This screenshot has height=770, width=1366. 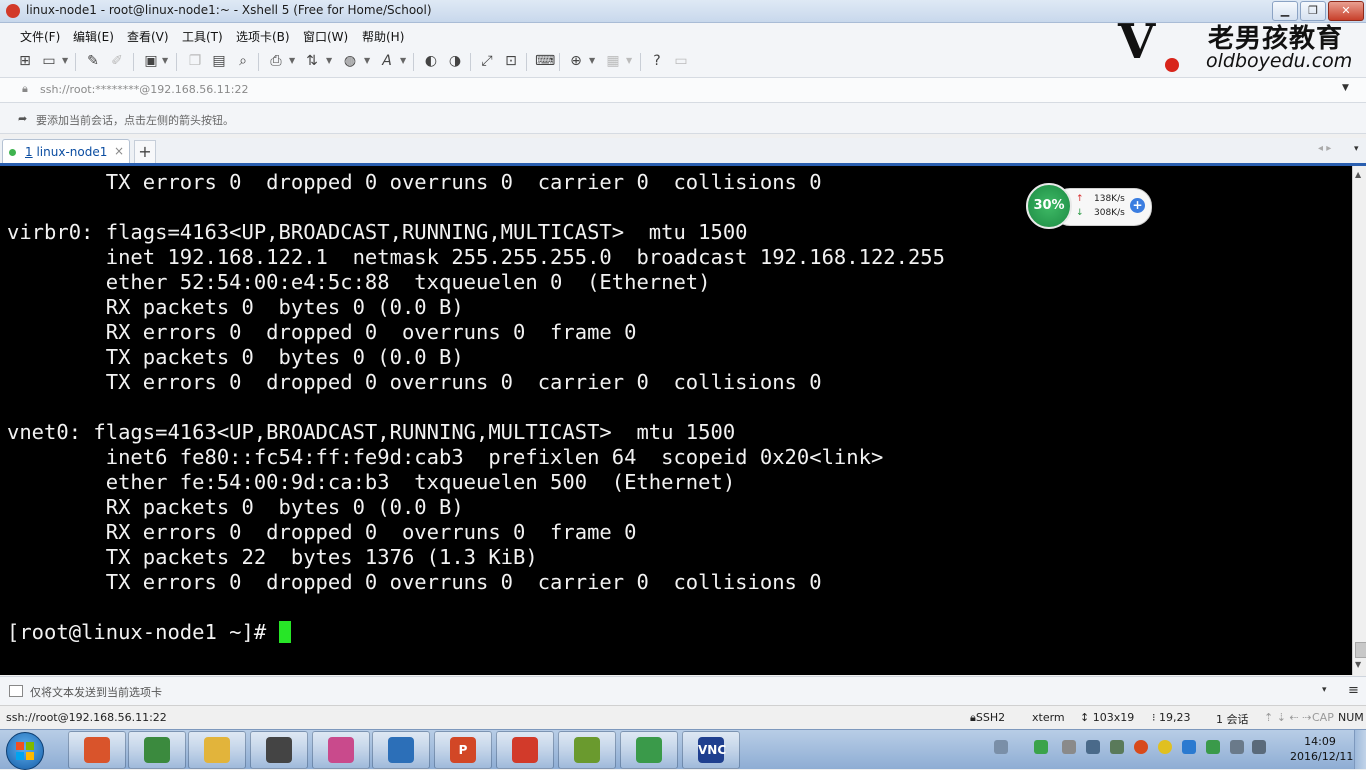 What do you see at coordinates (1360, 650) in the screenshot?
I see `scrollbar-thumb` at bounding box center [1360, 650].